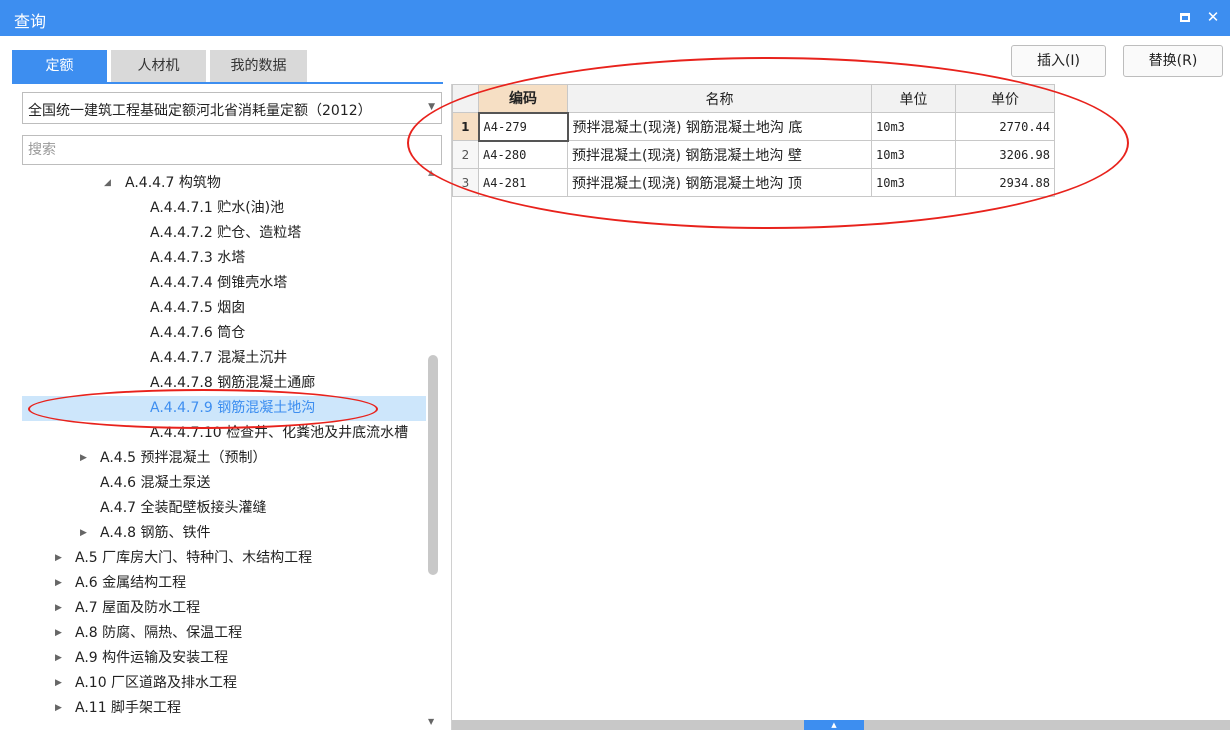  Describe the element at coordinates (1005, 126) in the screenshot. I see `cell-price: 2770.44` at that location.